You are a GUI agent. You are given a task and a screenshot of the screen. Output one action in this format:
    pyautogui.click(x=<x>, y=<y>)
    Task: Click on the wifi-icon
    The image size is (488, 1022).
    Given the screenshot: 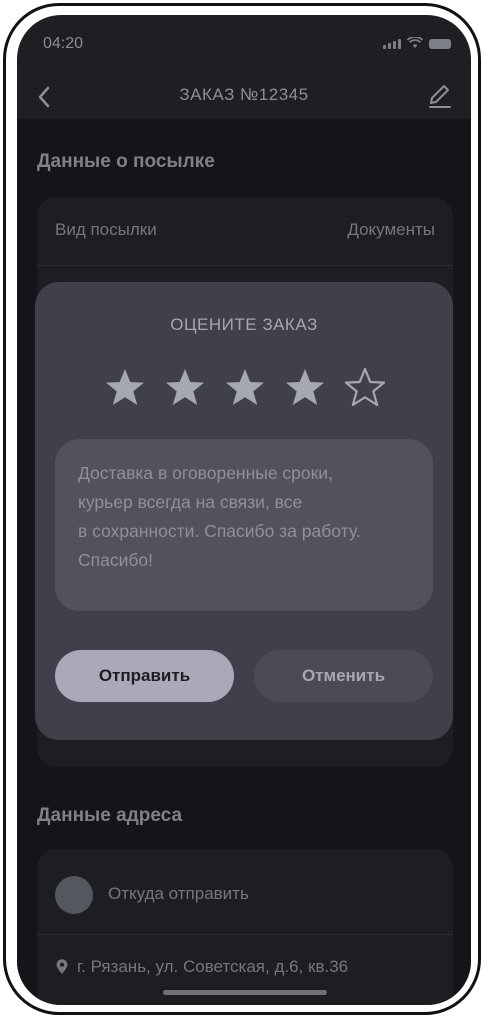 What is the action you would take?
    pyautogui.click(x=415, y=42)
    